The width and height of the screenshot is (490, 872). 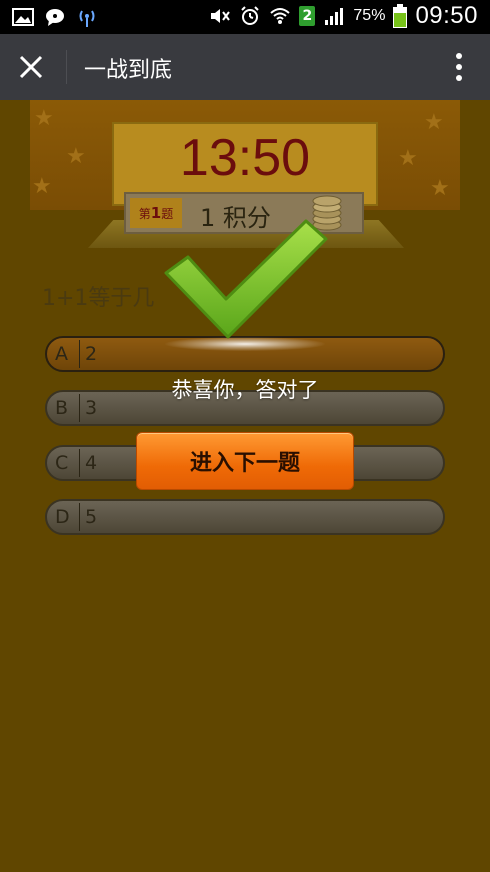 What do you see at coordinates (87, 18) in the screenshot?
I see `broadcast-icon` at bounding box center [87, 18].